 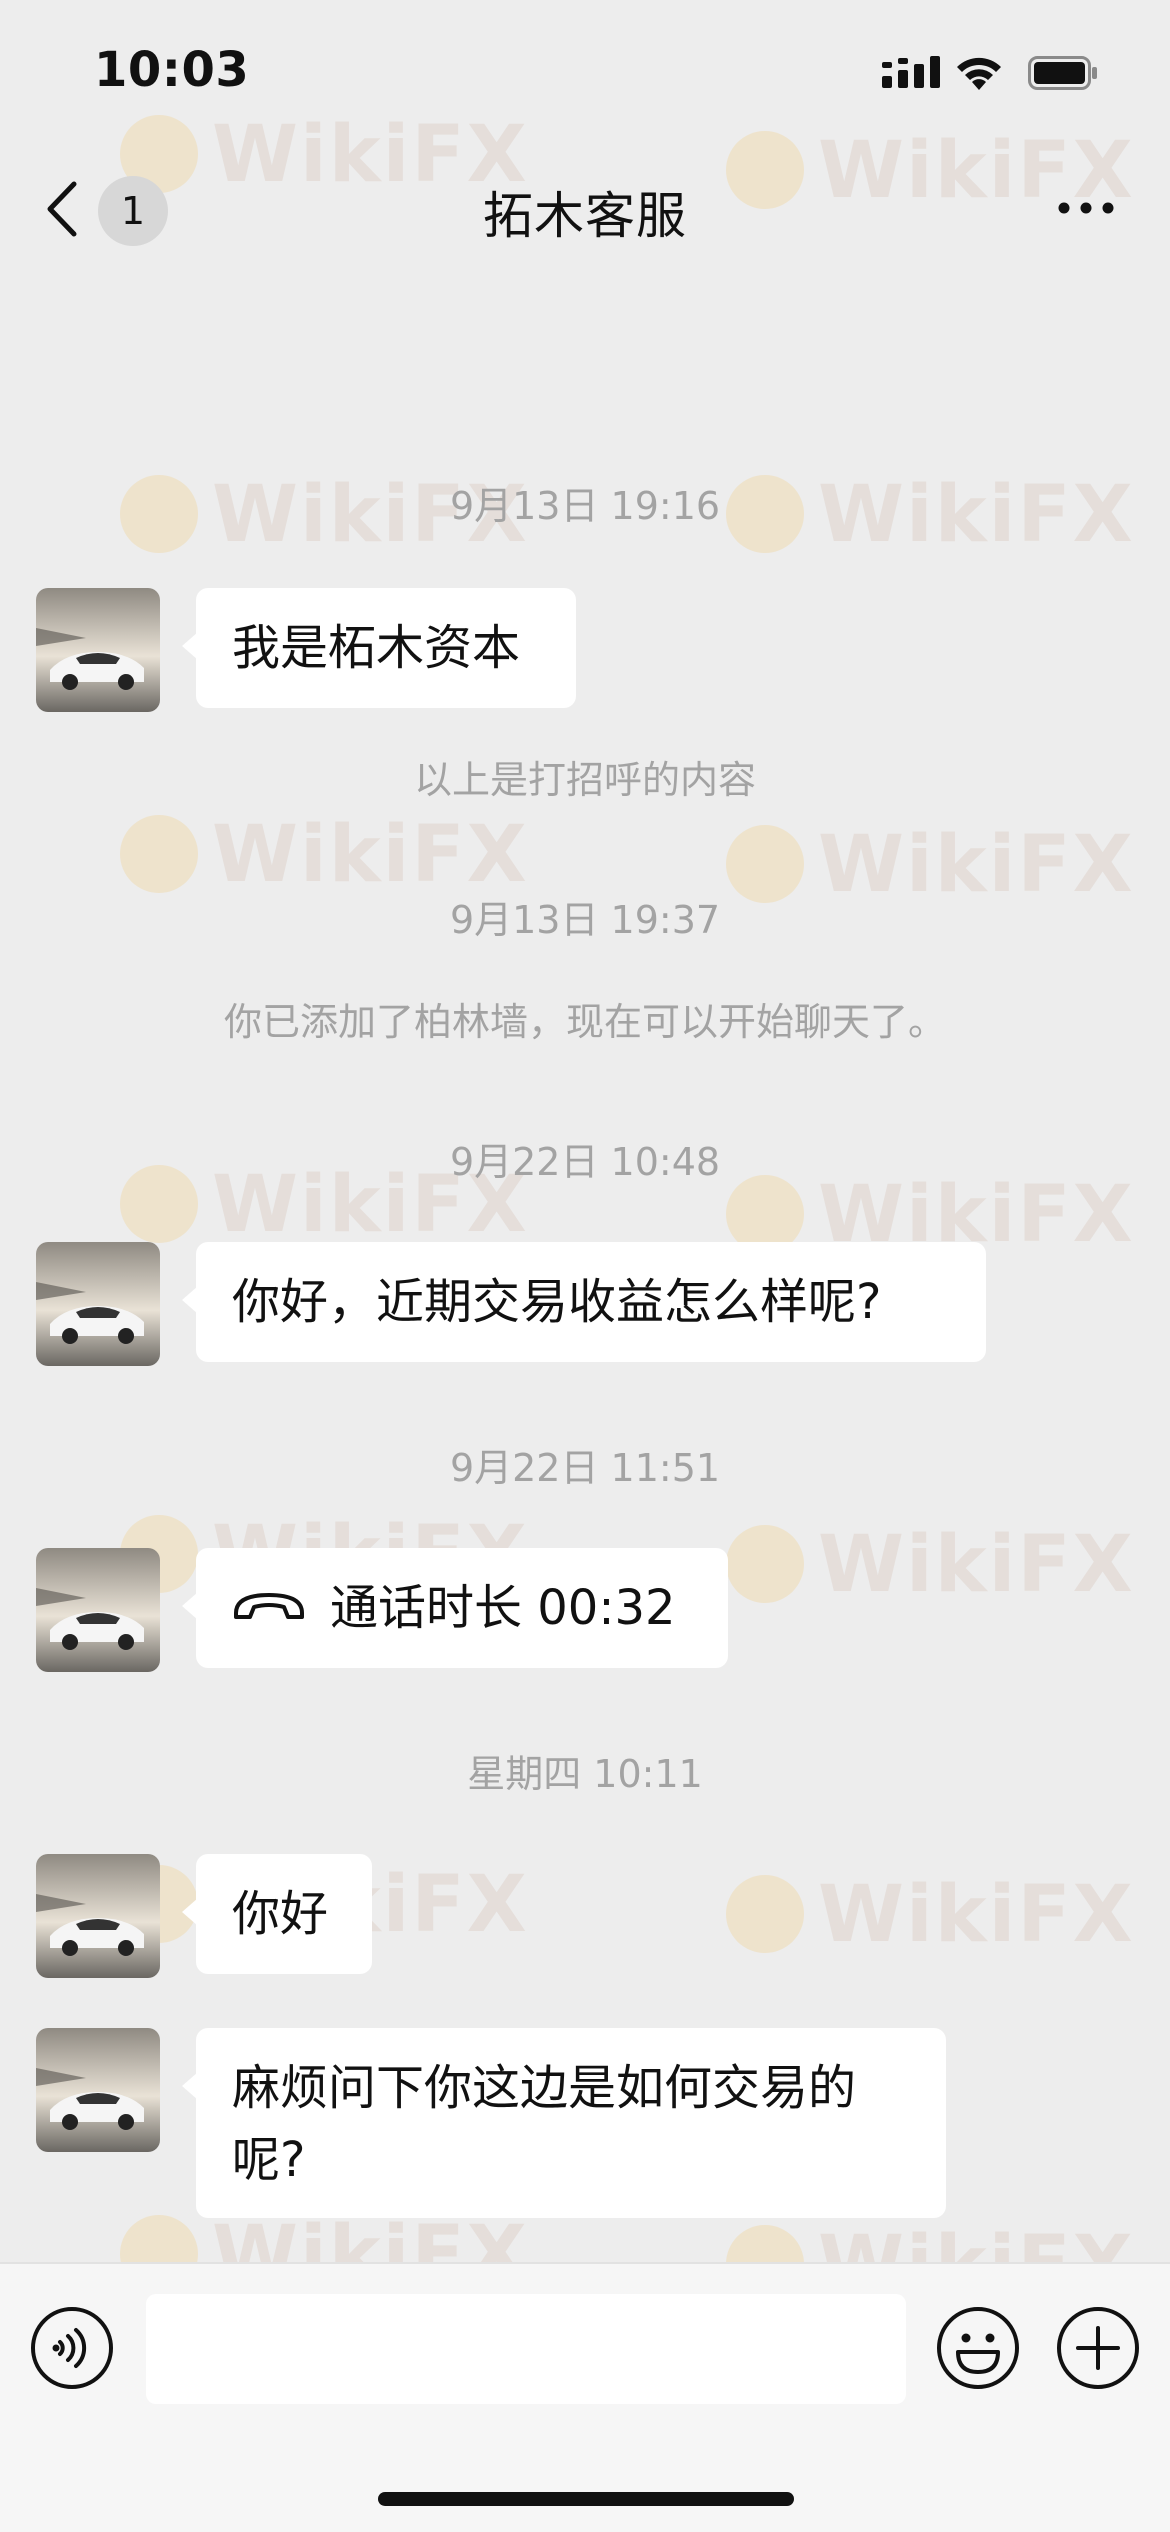 What do you see at coordinates (586, 2499) in the screenshot?
I see `home-indicator` at bounding box center [586, 2499].